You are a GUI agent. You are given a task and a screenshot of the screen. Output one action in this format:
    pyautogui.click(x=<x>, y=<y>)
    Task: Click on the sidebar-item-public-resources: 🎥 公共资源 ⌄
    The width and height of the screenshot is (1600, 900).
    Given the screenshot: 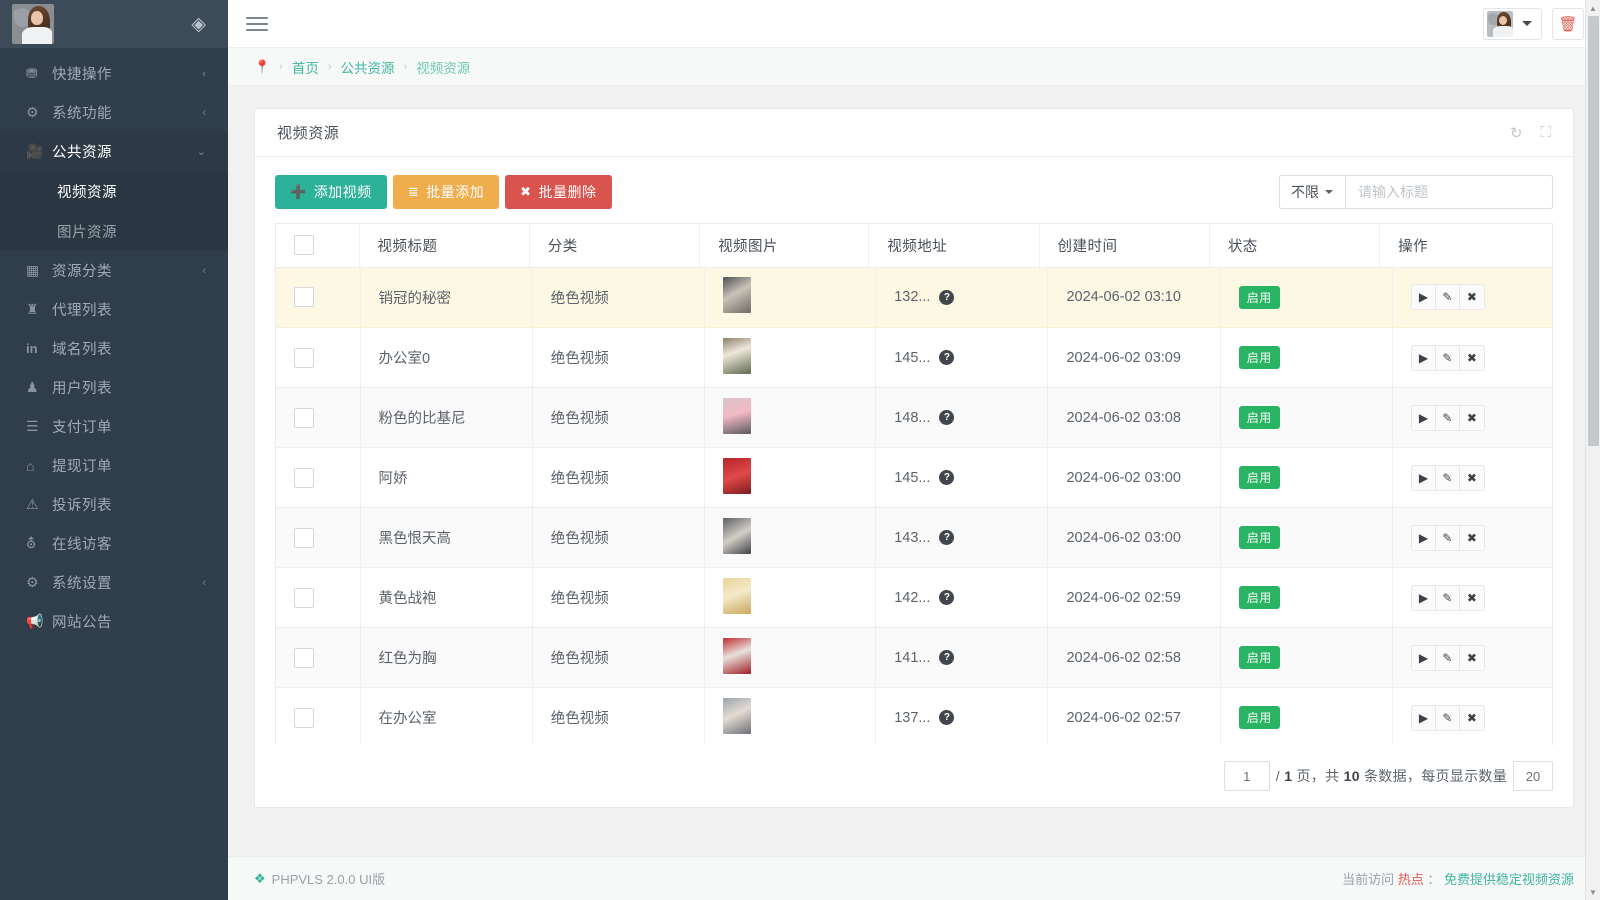 What is the action you would take?
    pyautogui.click(x=114, y=151)
    